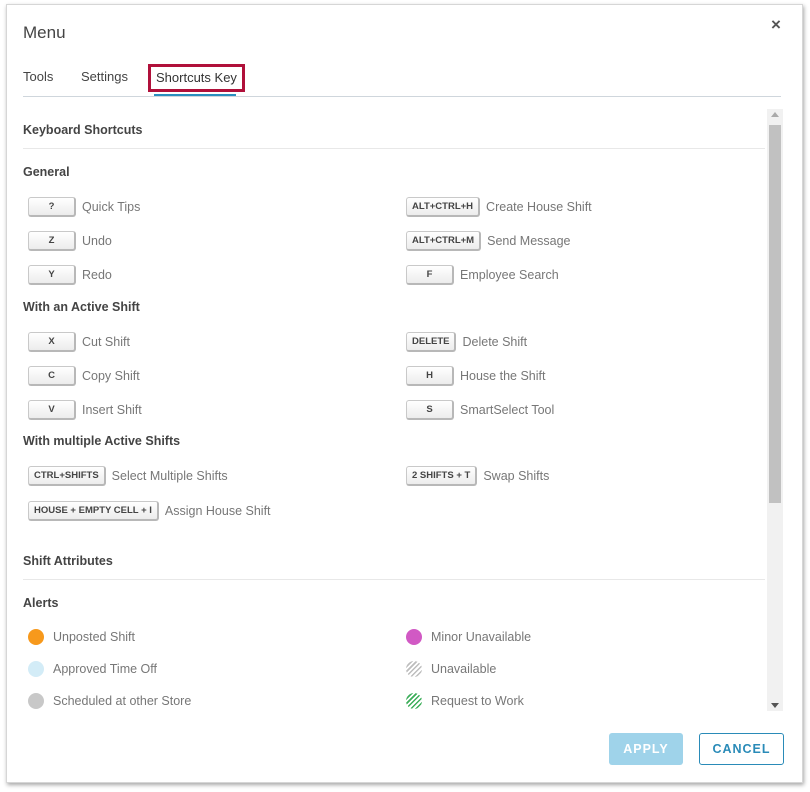 The height and width of the screenshot is (792, 810). I want to click on shortcut-label: House the Shift, so click(503, 376).